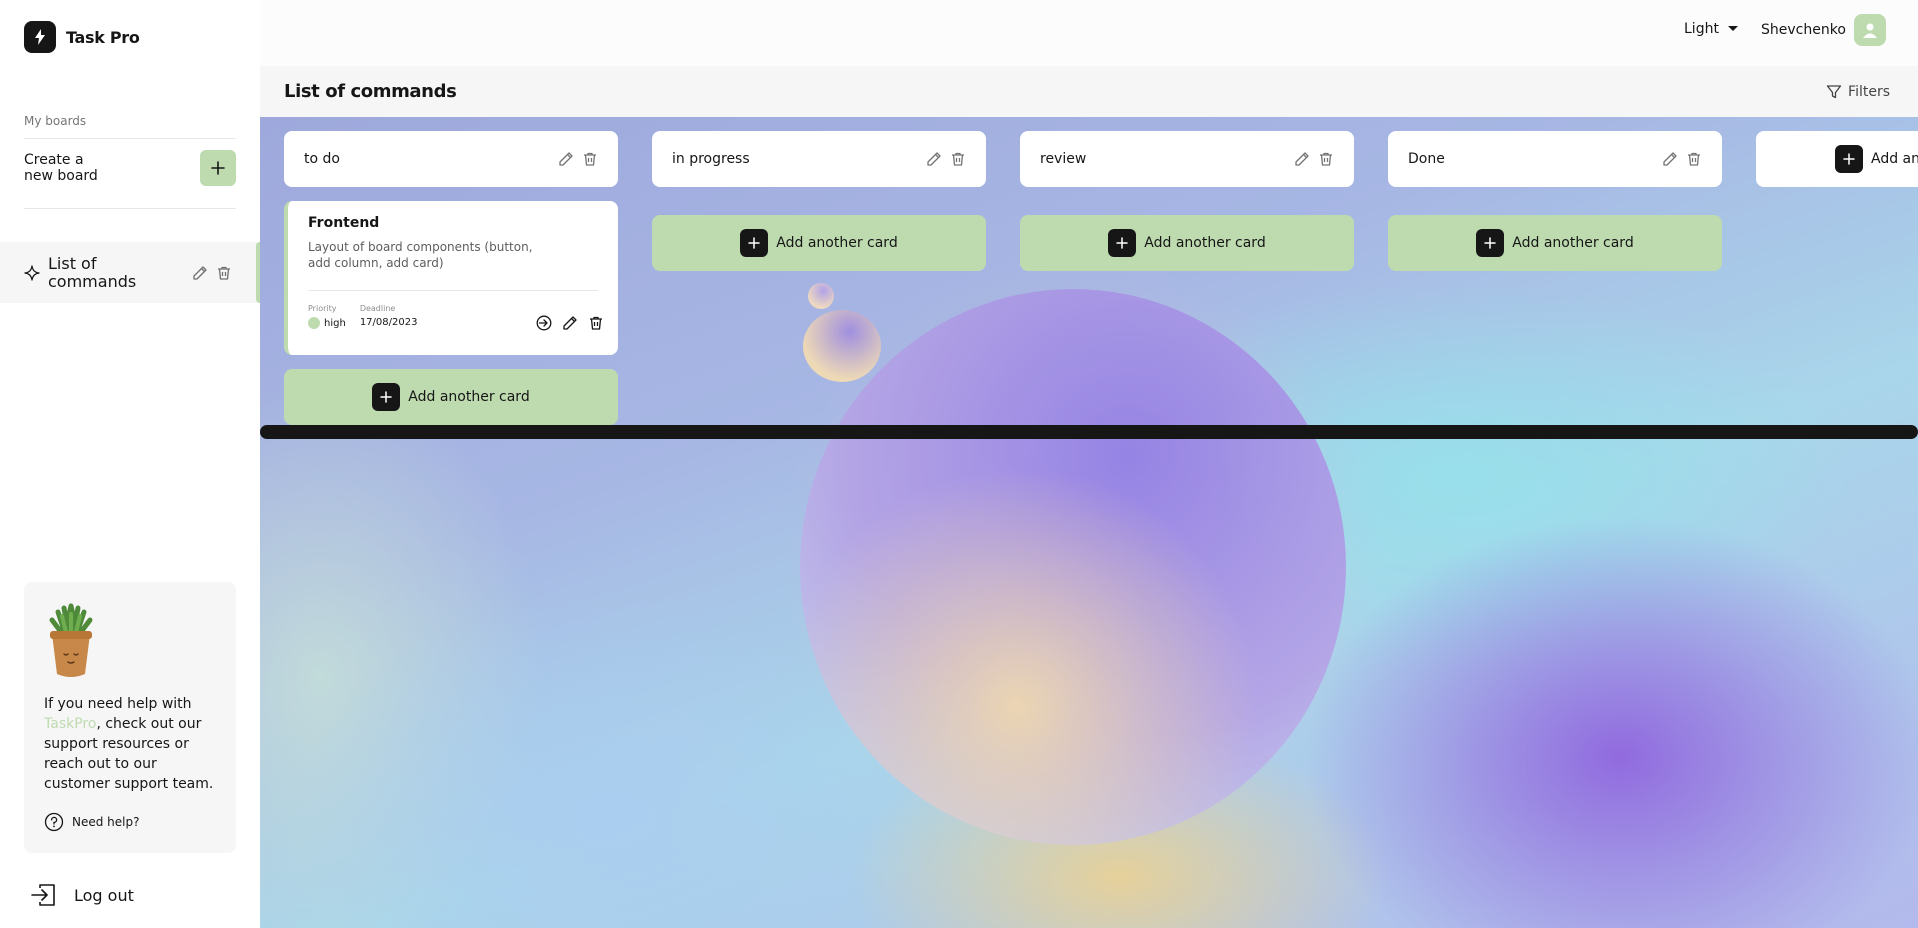 The width and height of the screenshot is (1918, 928). What do you see at coordinates (322, 159) in the screenshot?
I see `column-title: to do` at bounding box center [322, 159].